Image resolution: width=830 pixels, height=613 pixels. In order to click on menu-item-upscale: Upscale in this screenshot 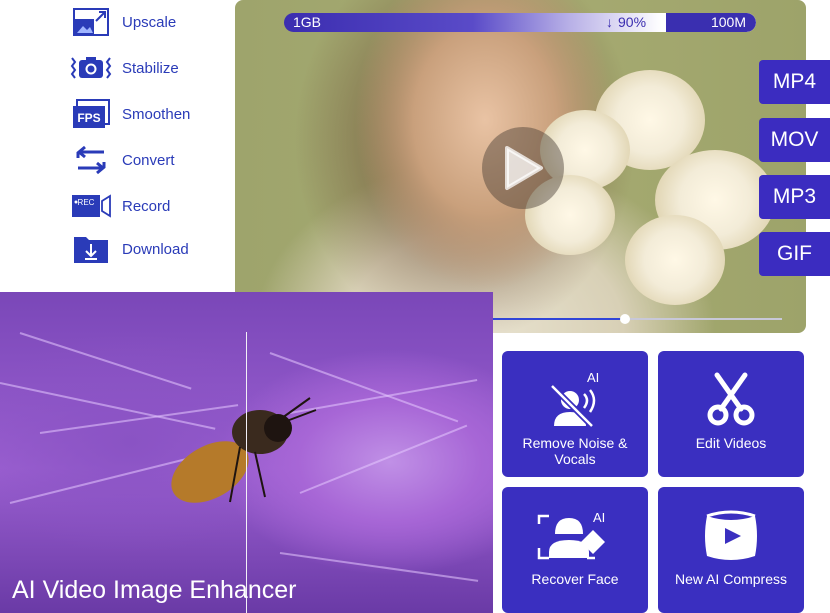, I will do `click(147, 22)`.